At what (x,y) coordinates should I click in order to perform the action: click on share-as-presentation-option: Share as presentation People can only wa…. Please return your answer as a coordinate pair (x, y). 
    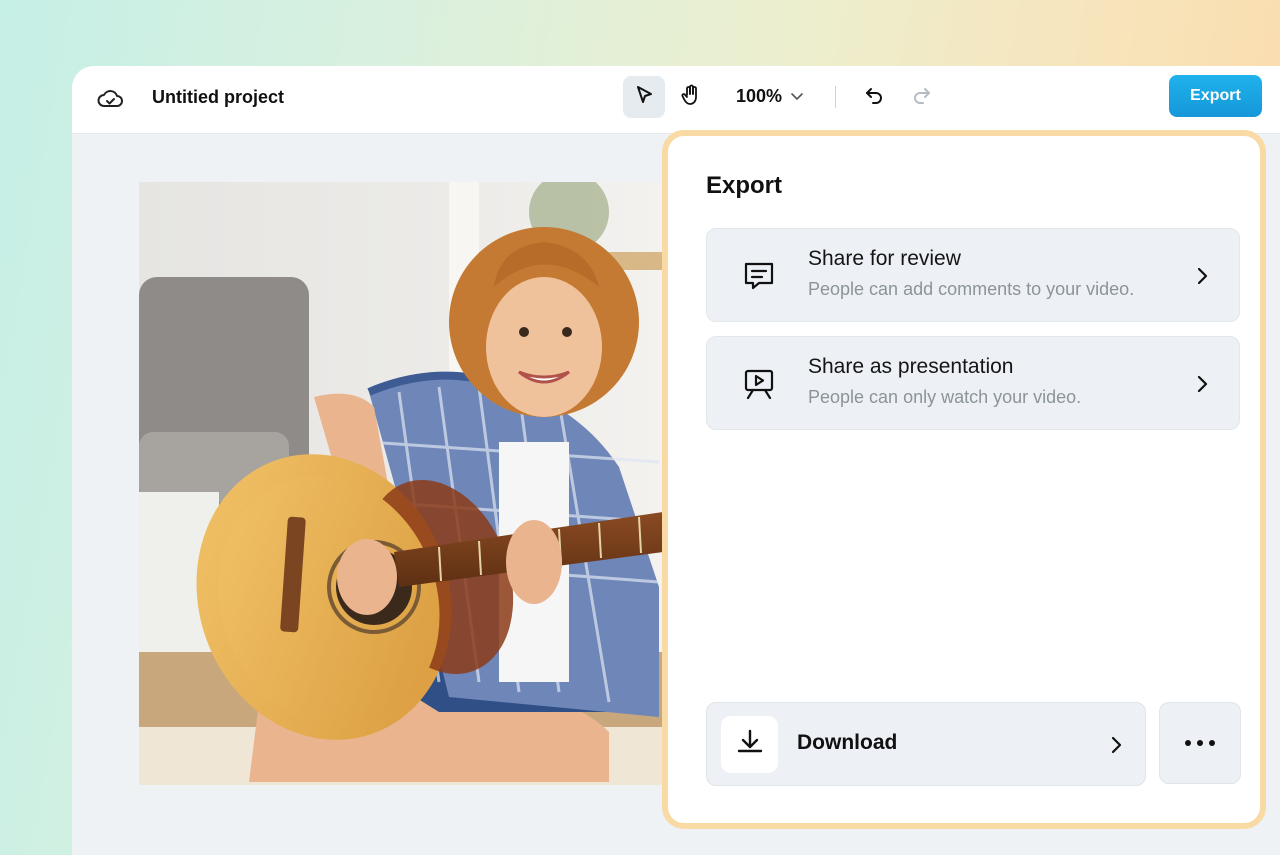
    Looking at the image, I should click on (973, 383).